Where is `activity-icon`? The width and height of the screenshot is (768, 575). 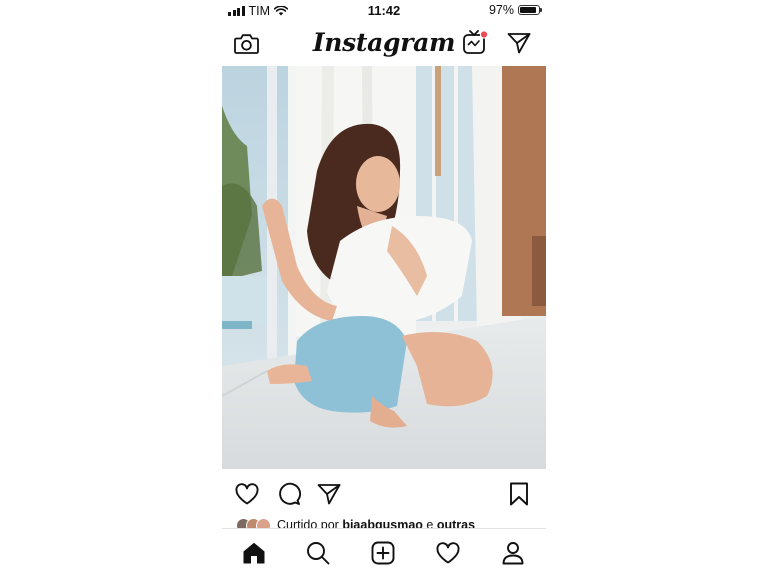 activity-icon is located at coordinates (448, 553).